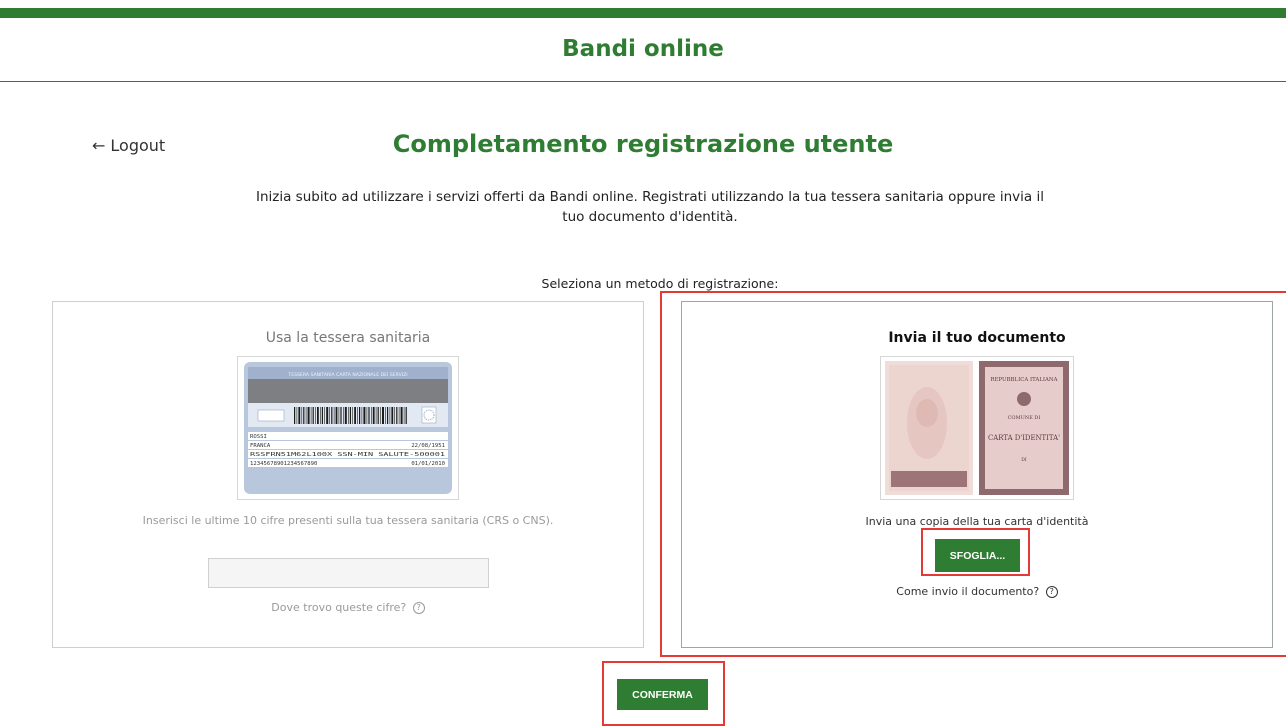 The width and height of the screenshot is (1286, 726). Describe the element at coordinates (968, 591) in the screenshot. I see `document-help-label: Come invio il documento?` at that location.